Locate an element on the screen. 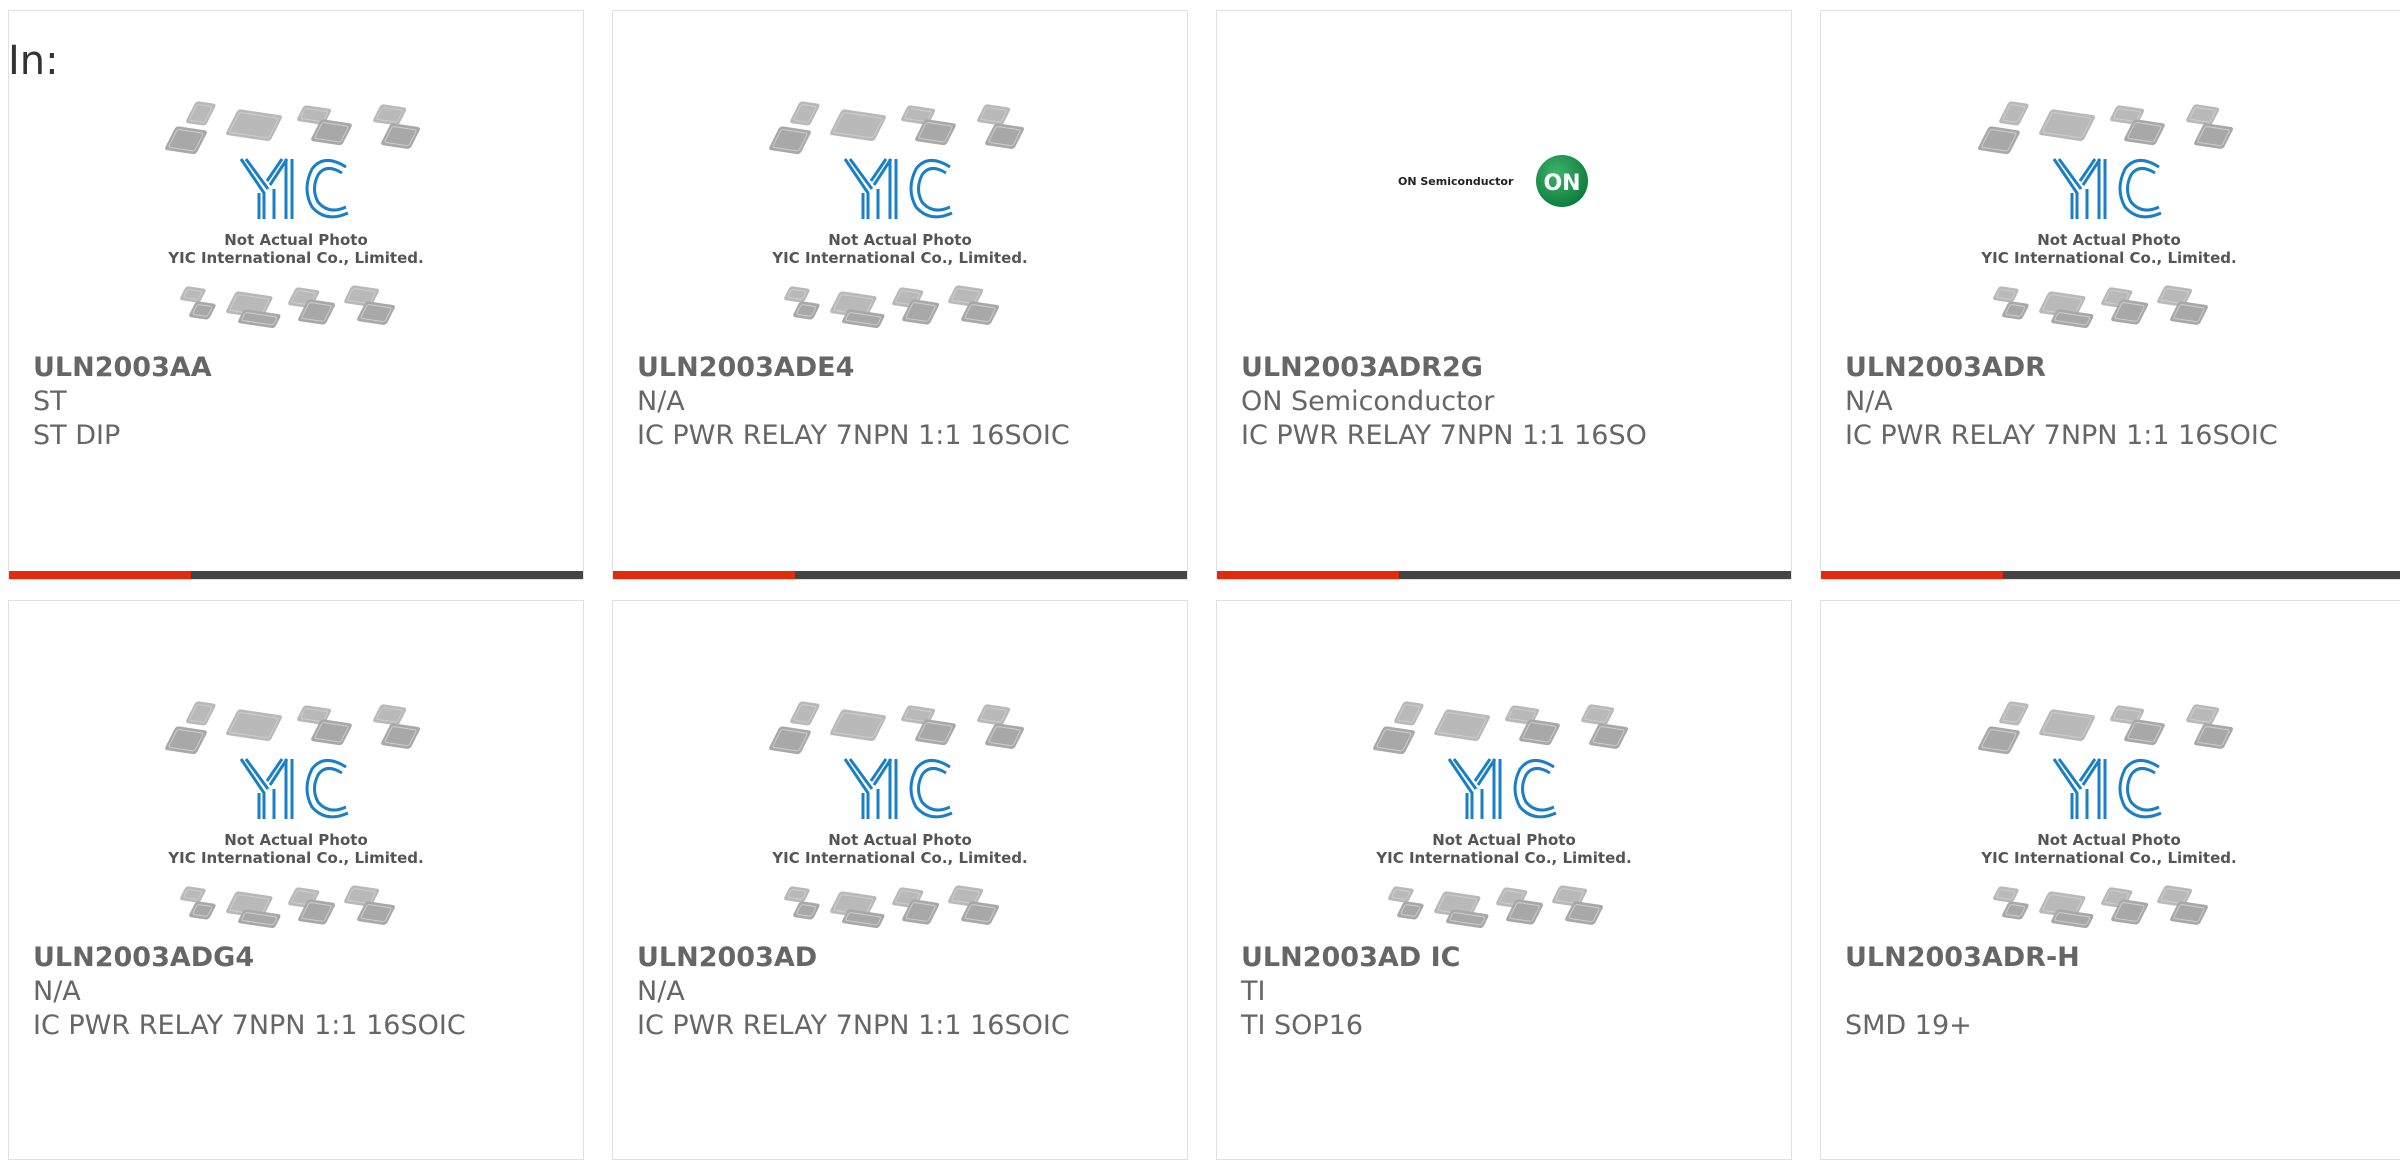  on-wordmark: ON Semiconductor is located at coordinates (1456, 181).